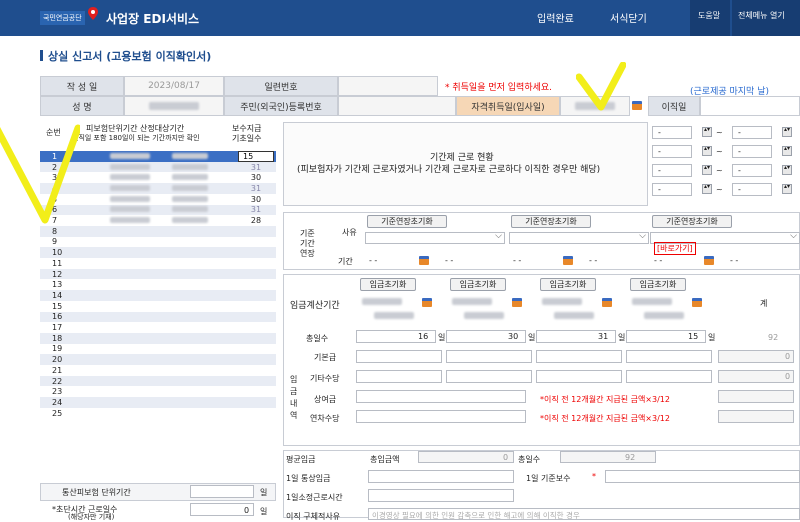 Image resolution: width=800 pixels, height=522 pixels. I want to click on period-row: 25, so click(158, 413).